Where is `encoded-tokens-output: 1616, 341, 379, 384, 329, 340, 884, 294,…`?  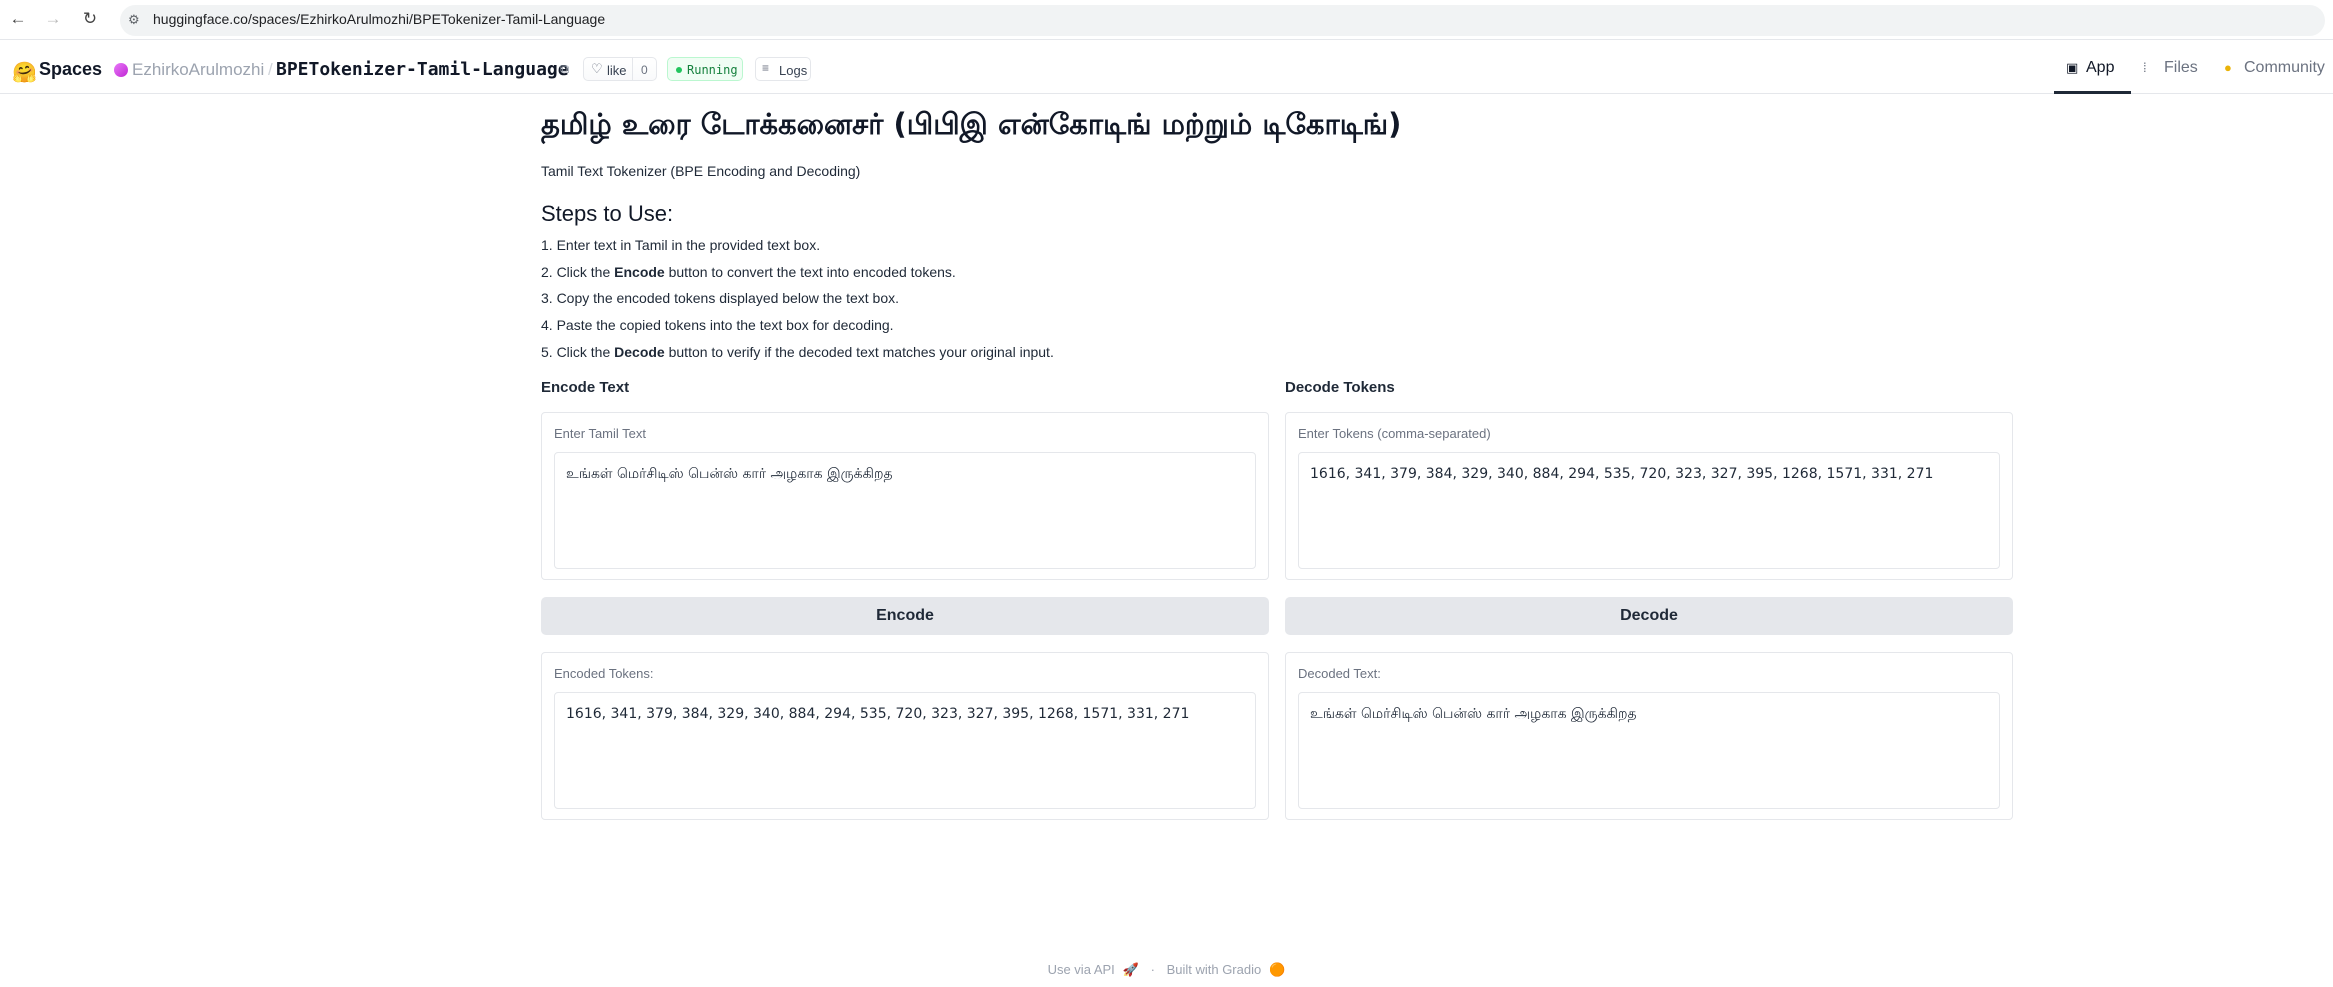 encoded-tokens-output: 1616, 341, 379, 384, 329, 340, 884, 294,… is located at coordinates (905, 750).